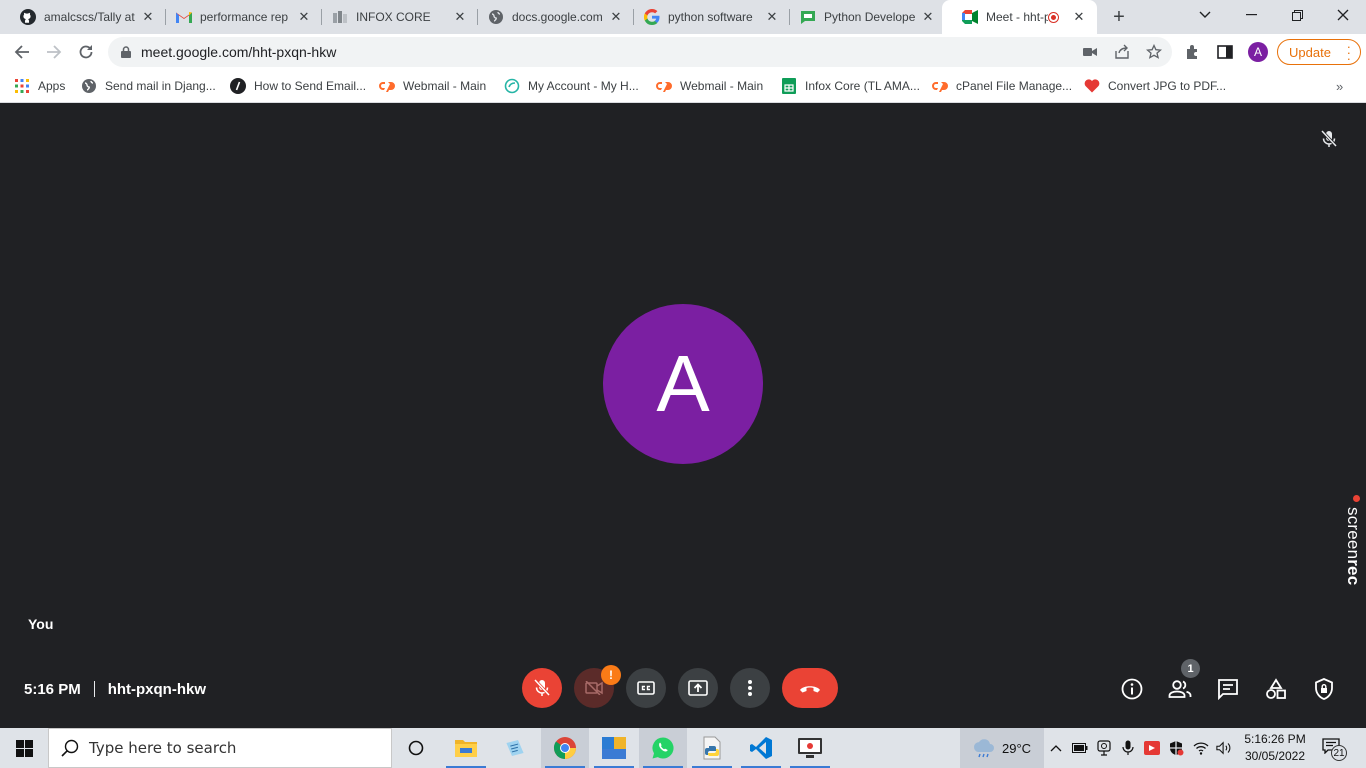 This screenshot has width=1366, height=768. I want to click on meeting-details-button, so click(1132, 689).